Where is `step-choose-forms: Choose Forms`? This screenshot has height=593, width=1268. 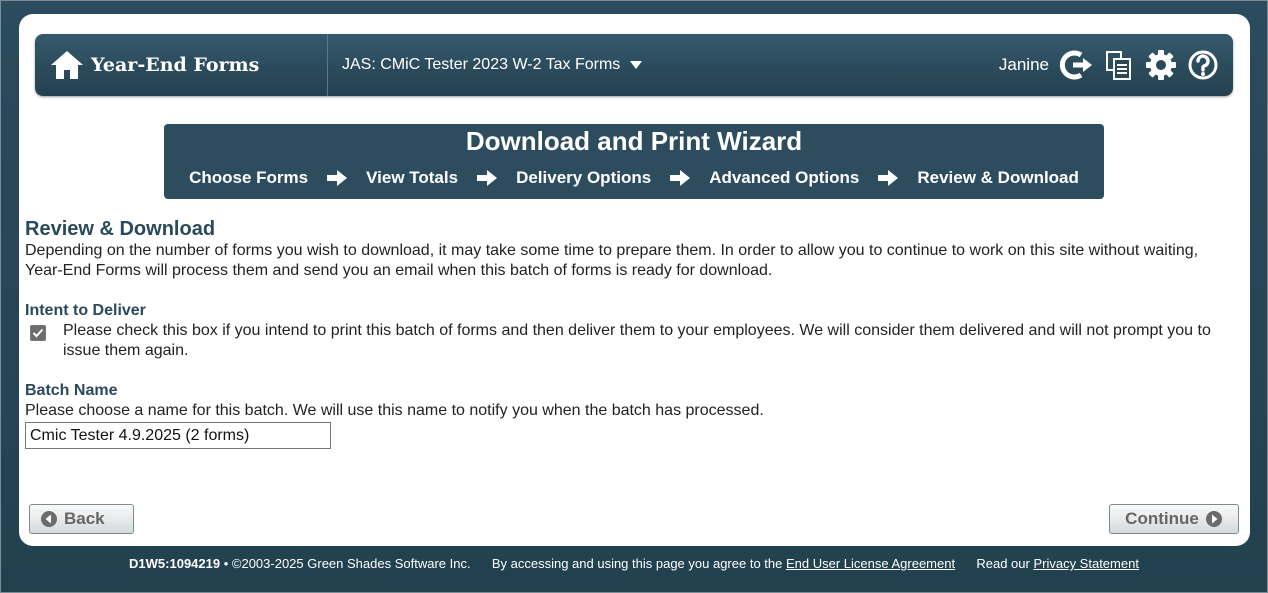 step-choose-forms: Choose Forms is located at coordinates (248, 178).